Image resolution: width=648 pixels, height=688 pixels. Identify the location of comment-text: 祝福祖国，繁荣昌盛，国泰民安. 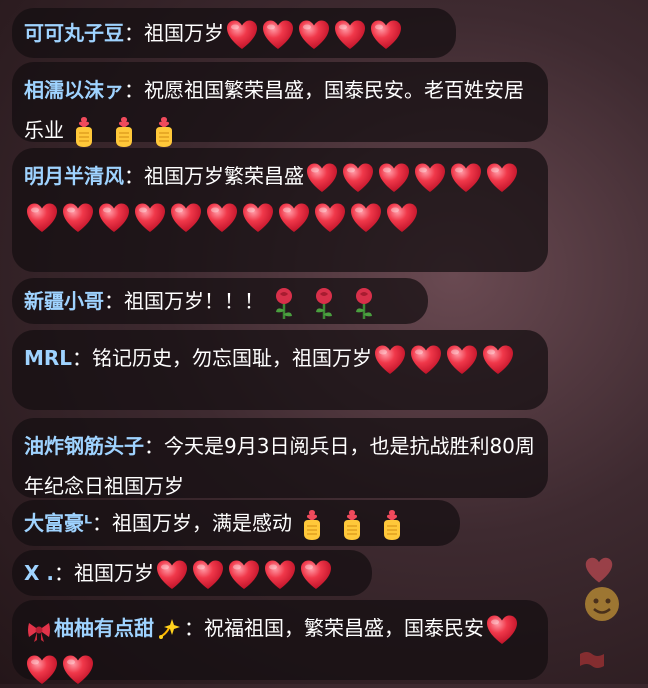
(344, 628).